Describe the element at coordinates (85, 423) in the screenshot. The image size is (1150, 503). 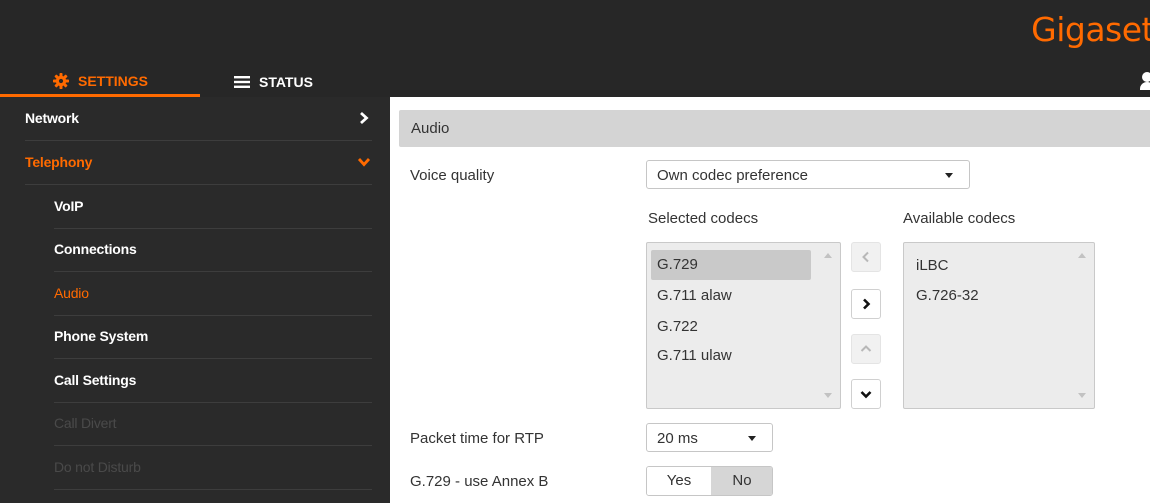
I see `sidebar-item-label: Call Divert` at that location.